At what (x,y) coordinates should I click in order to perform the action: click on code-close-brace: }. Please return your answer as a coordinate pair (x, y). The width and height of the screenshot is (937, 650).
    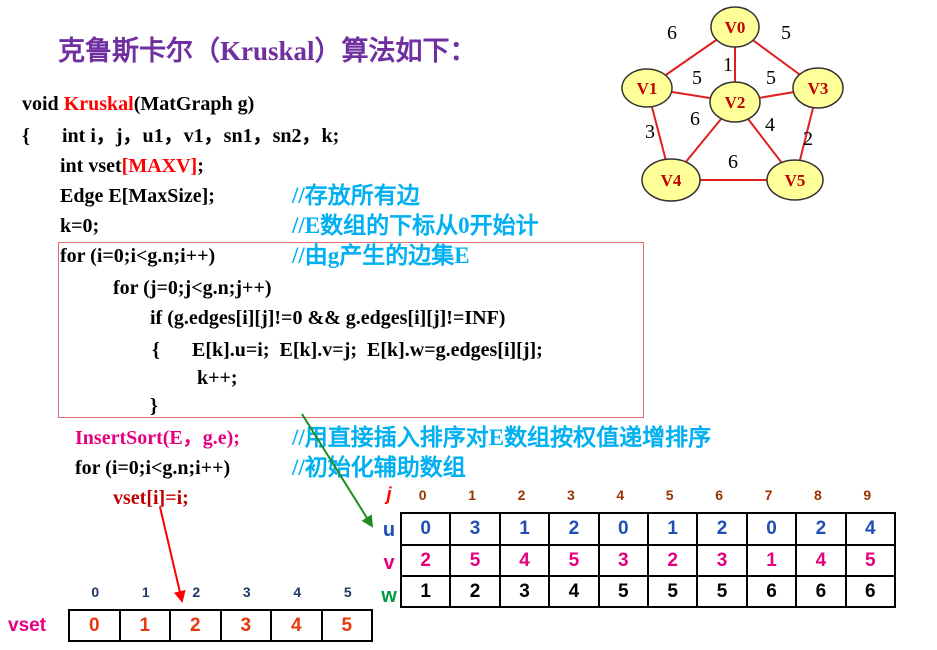
    Looking at the image, I should click on (154, 406).